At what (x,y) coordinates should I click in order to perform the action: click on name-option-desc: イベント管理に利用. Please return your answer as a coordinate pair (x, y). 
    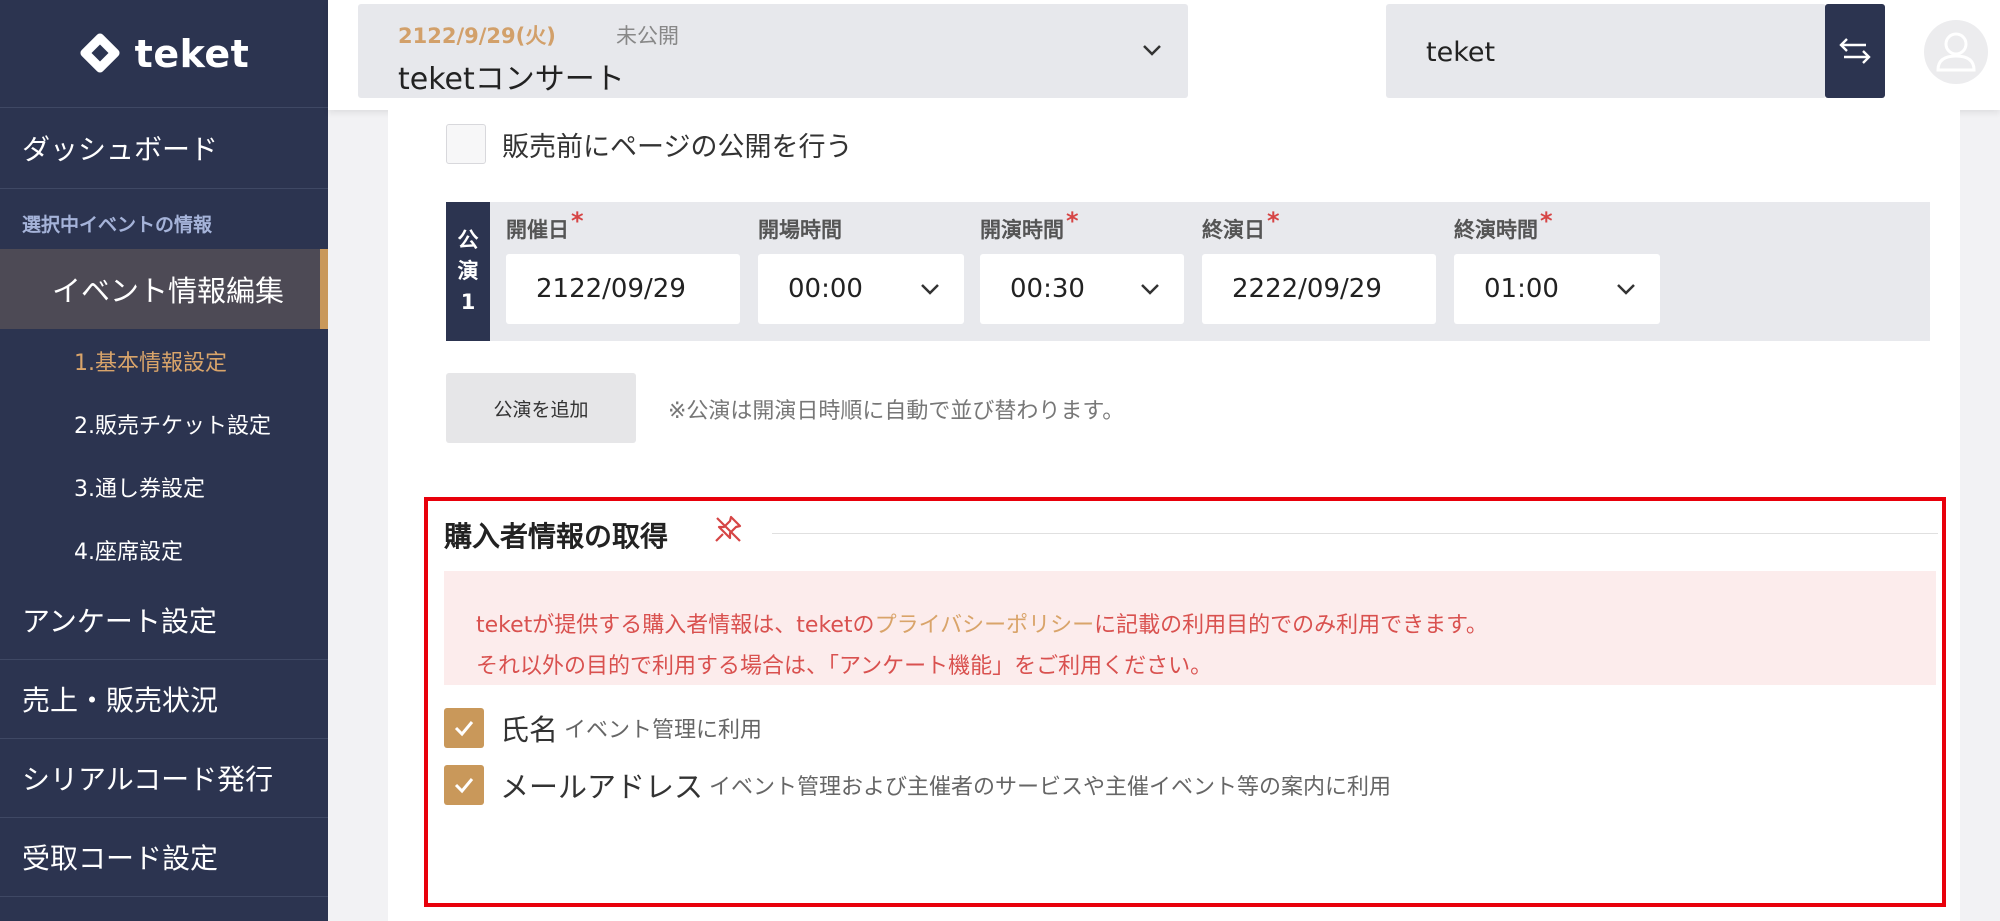
    Looking at the image, I should click on (663, 730).